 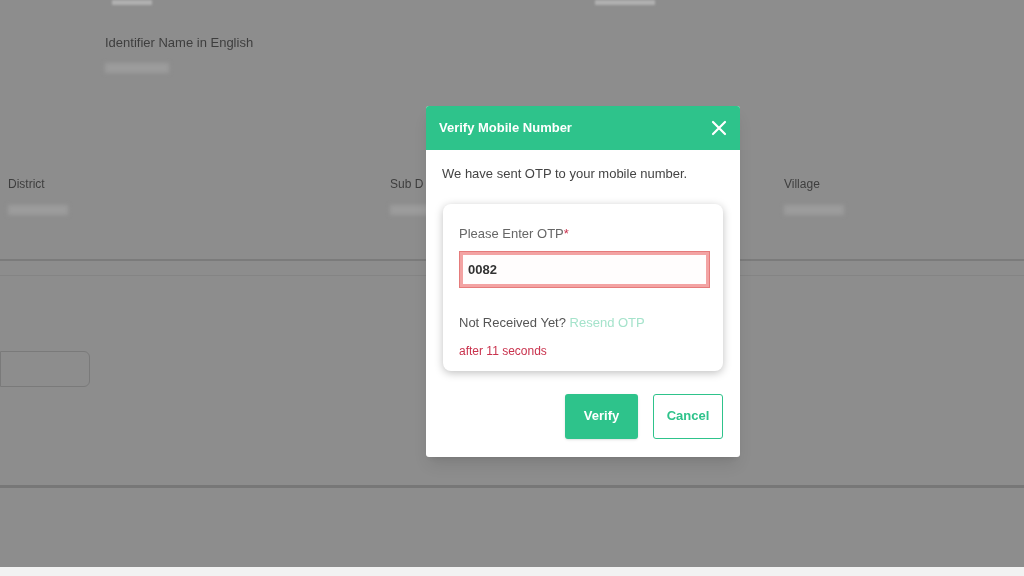 What do you see at coordinates (566, 233) in the screenshot?
I see `required-mark: *` at bounding box center [566, 233].